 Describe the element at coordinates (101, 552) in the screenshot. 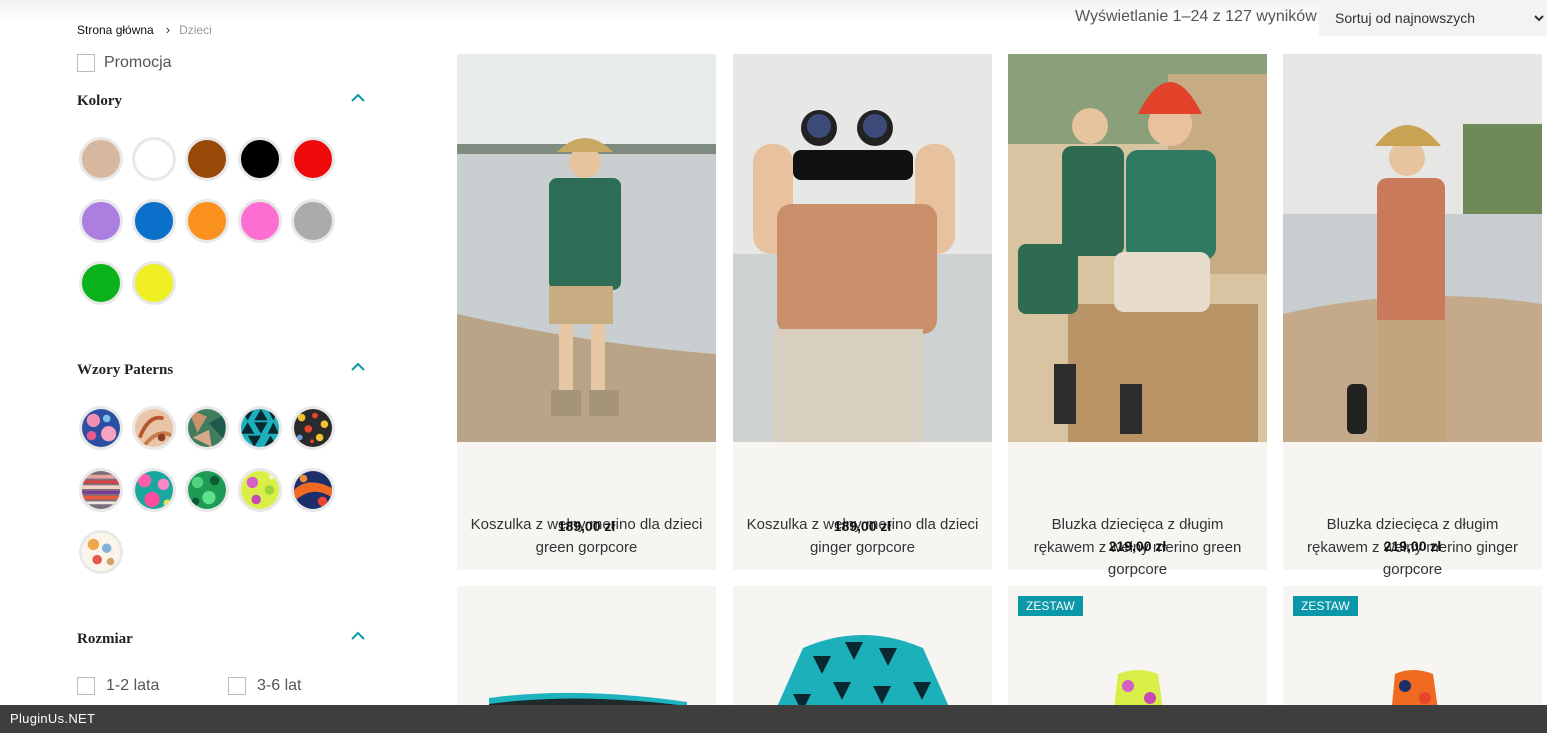

I see `pattern-swatch-pastel-mix` at that location.